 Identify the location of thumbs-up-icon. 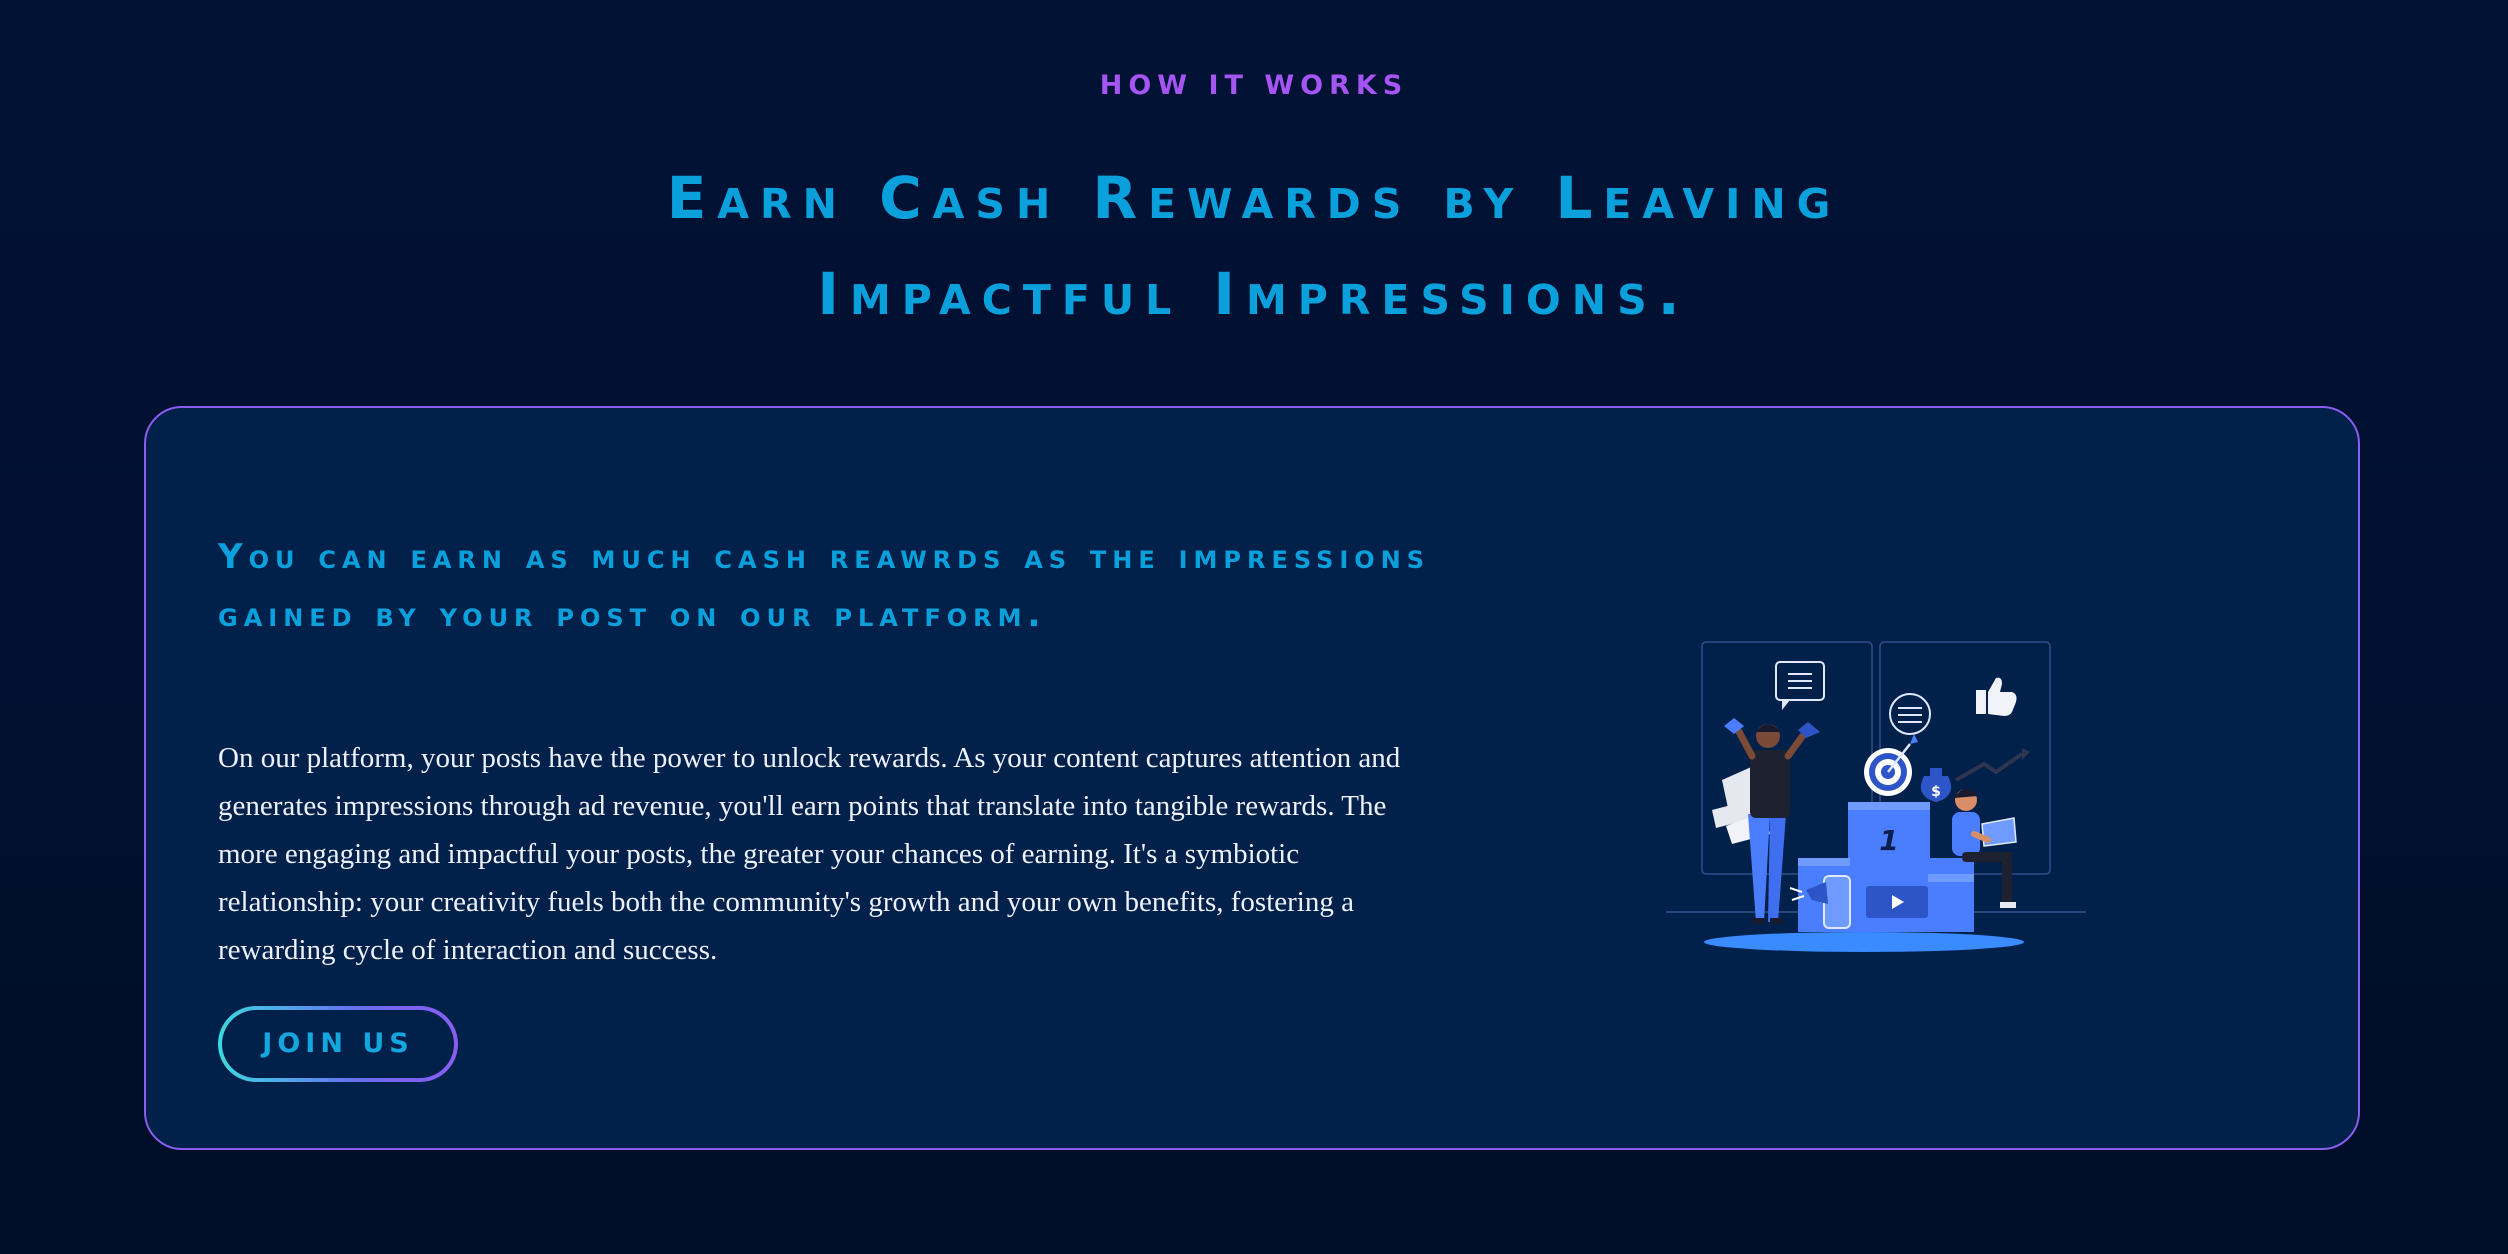
(1996, 696).